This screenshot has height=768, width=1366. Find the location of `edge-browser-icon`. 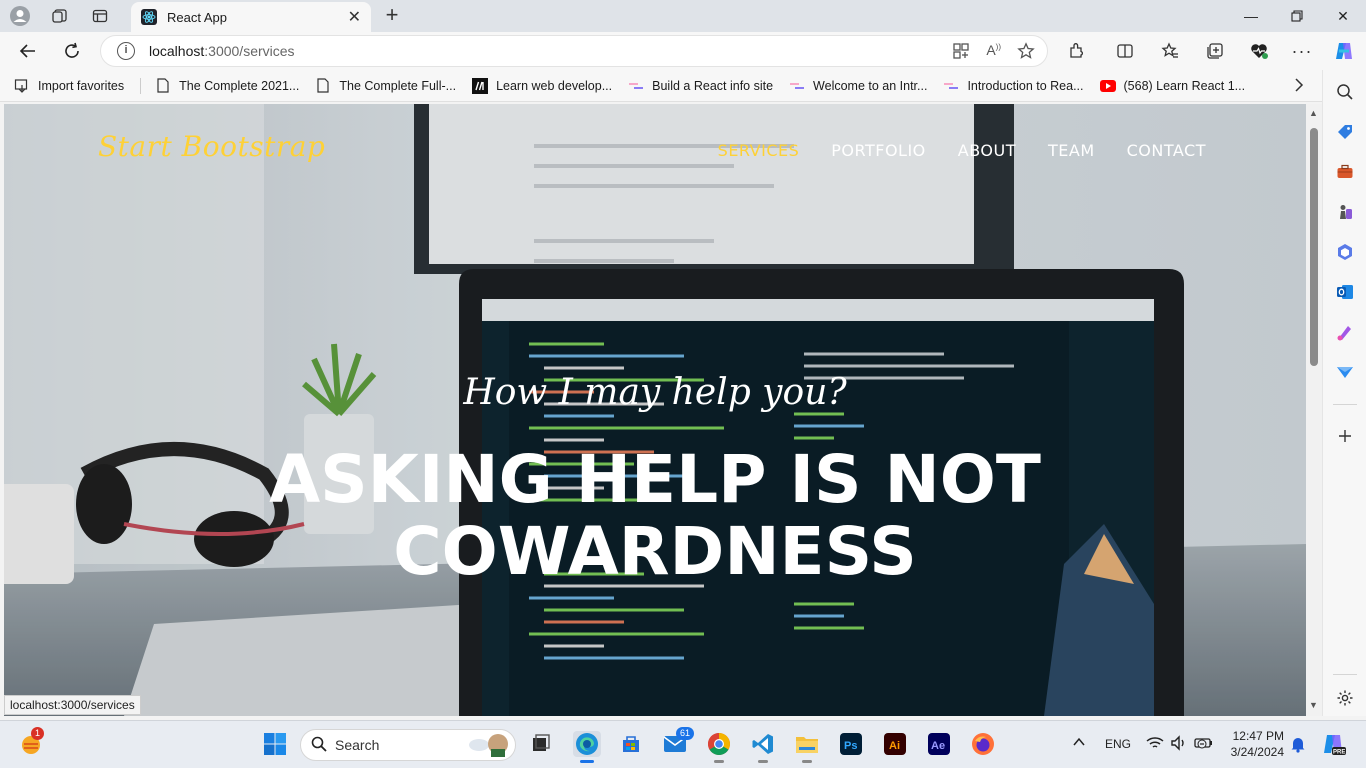

edge-browser-icon is located at coordinates (587, 747).